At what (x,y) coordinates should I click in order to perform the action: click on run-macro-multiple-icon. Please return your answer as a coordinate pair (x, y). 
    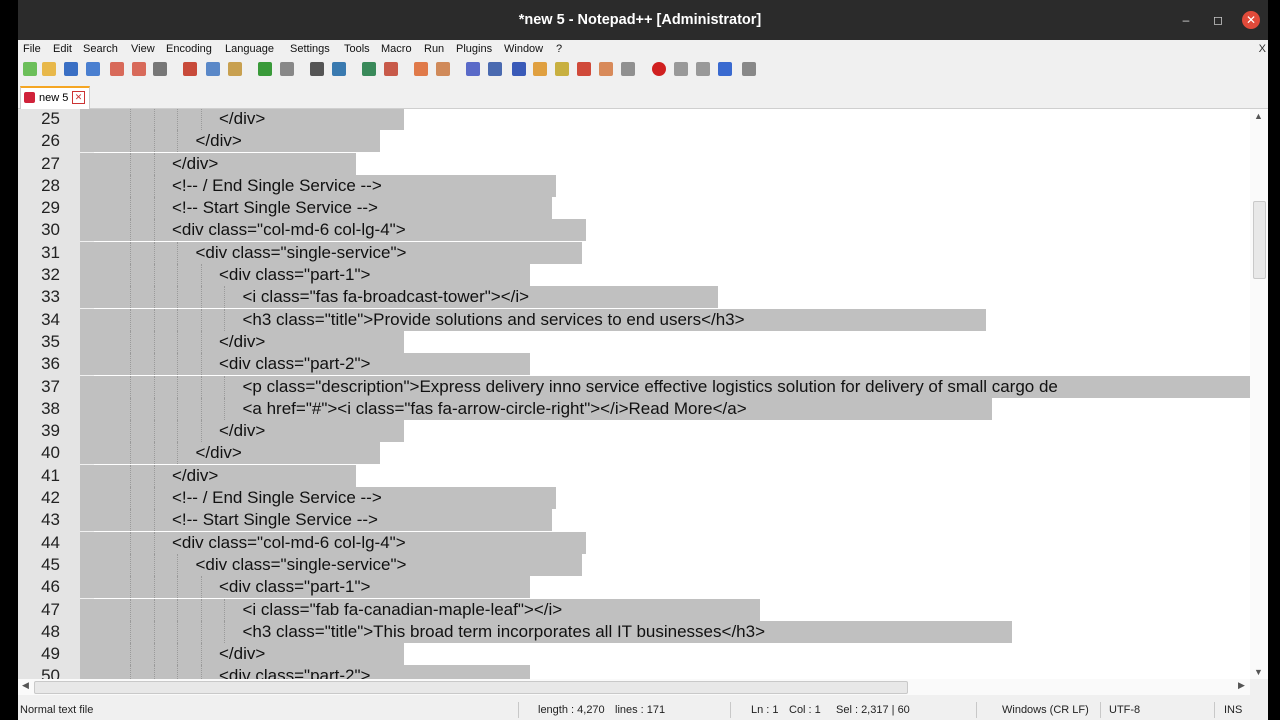
    Looking at the image, I should click on (725, 69).